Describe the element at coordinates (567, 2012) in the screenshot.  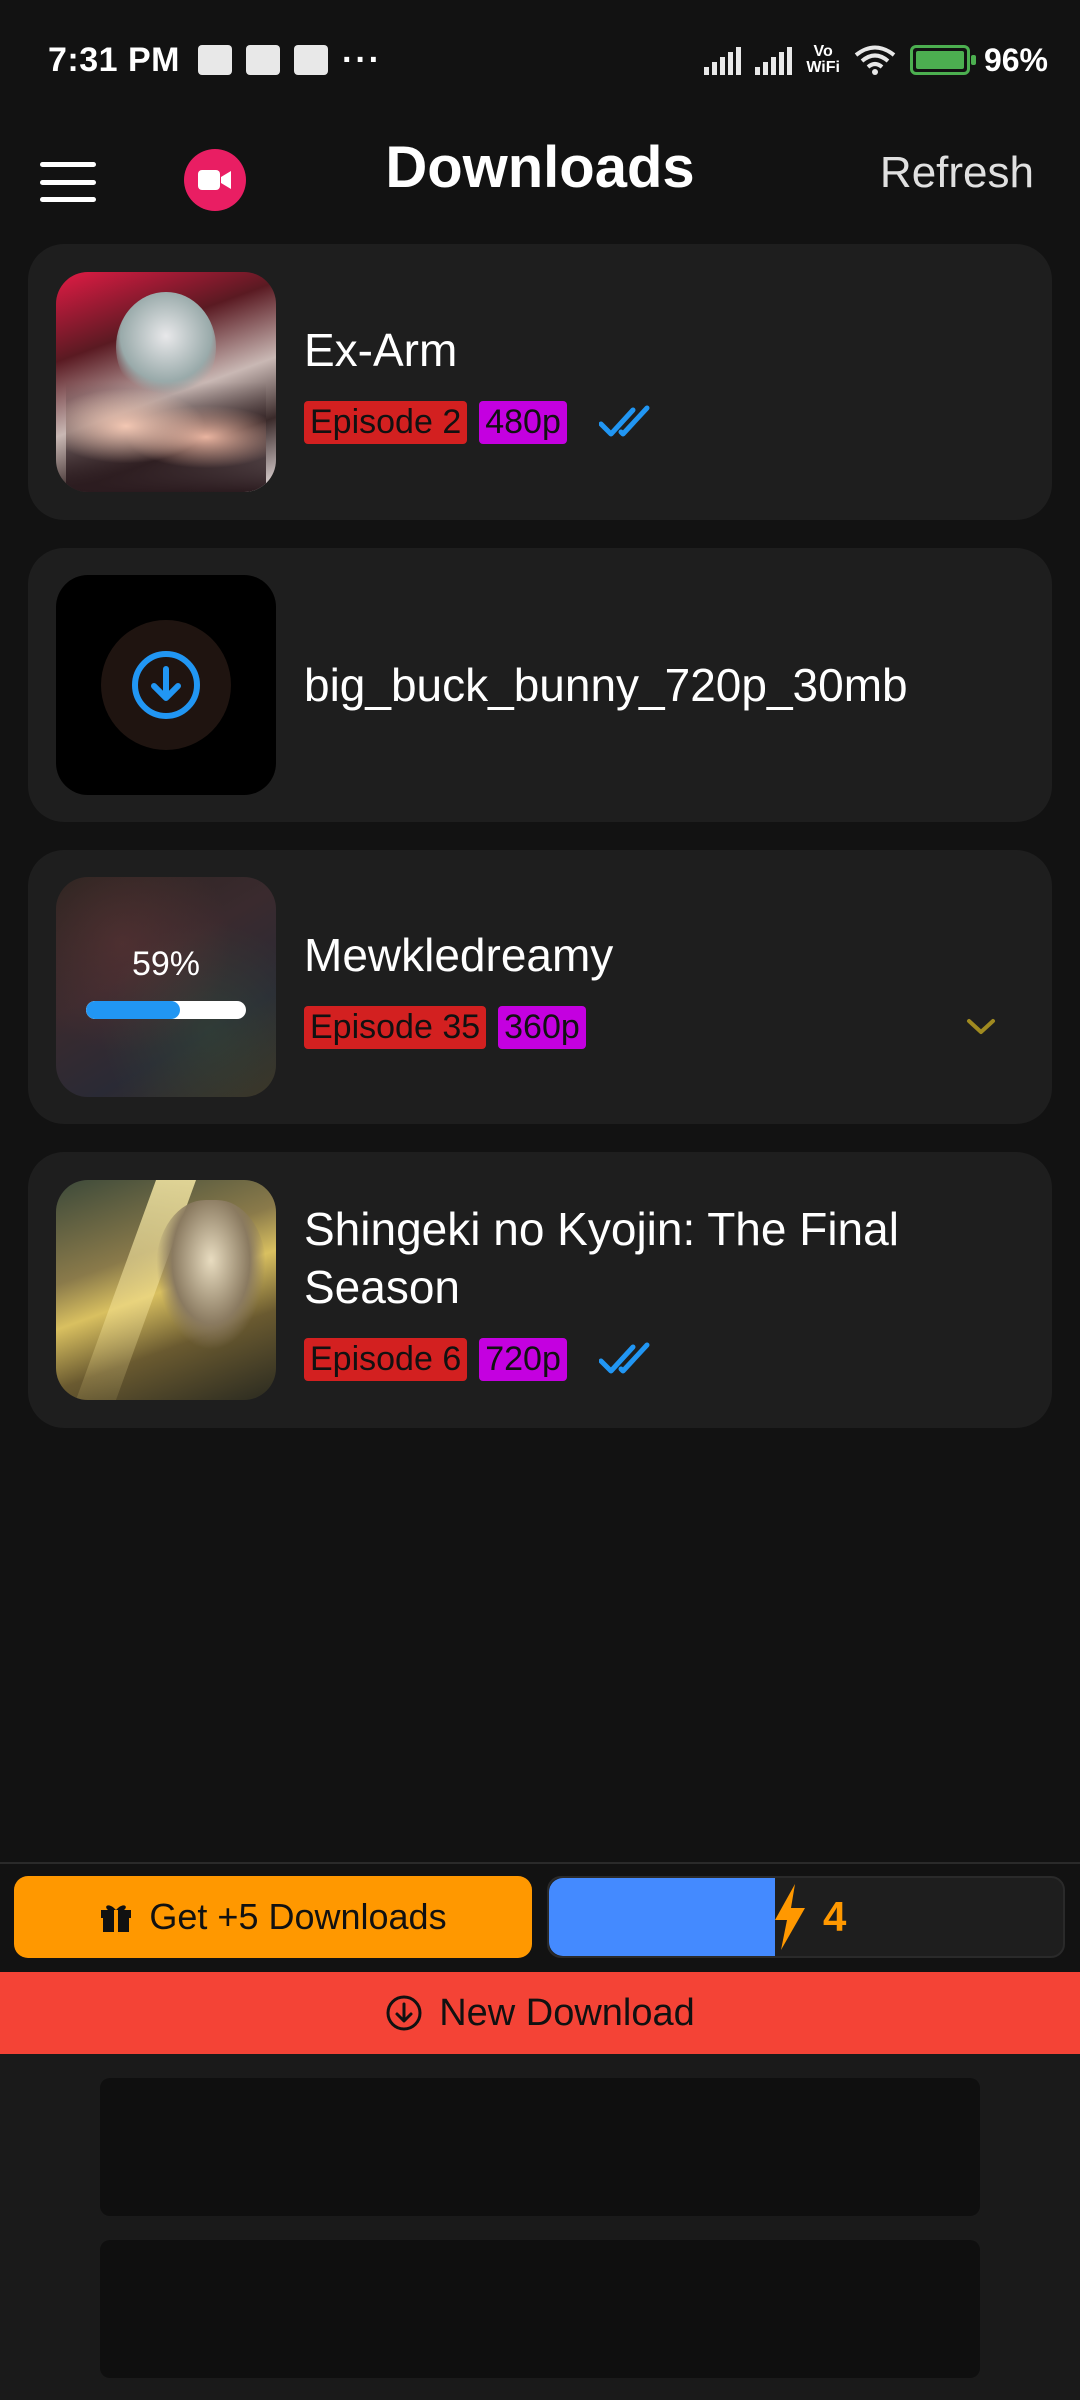
I see `new-download-label: New Download` at that location.